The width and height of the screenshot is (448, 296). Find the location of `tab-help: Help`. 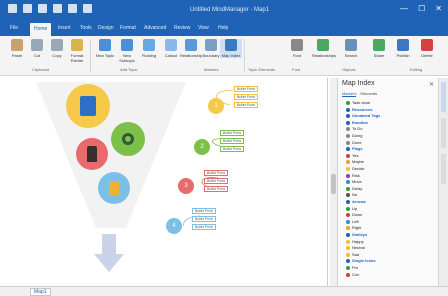

tab-help: Help is located at coordinates (223, 28).